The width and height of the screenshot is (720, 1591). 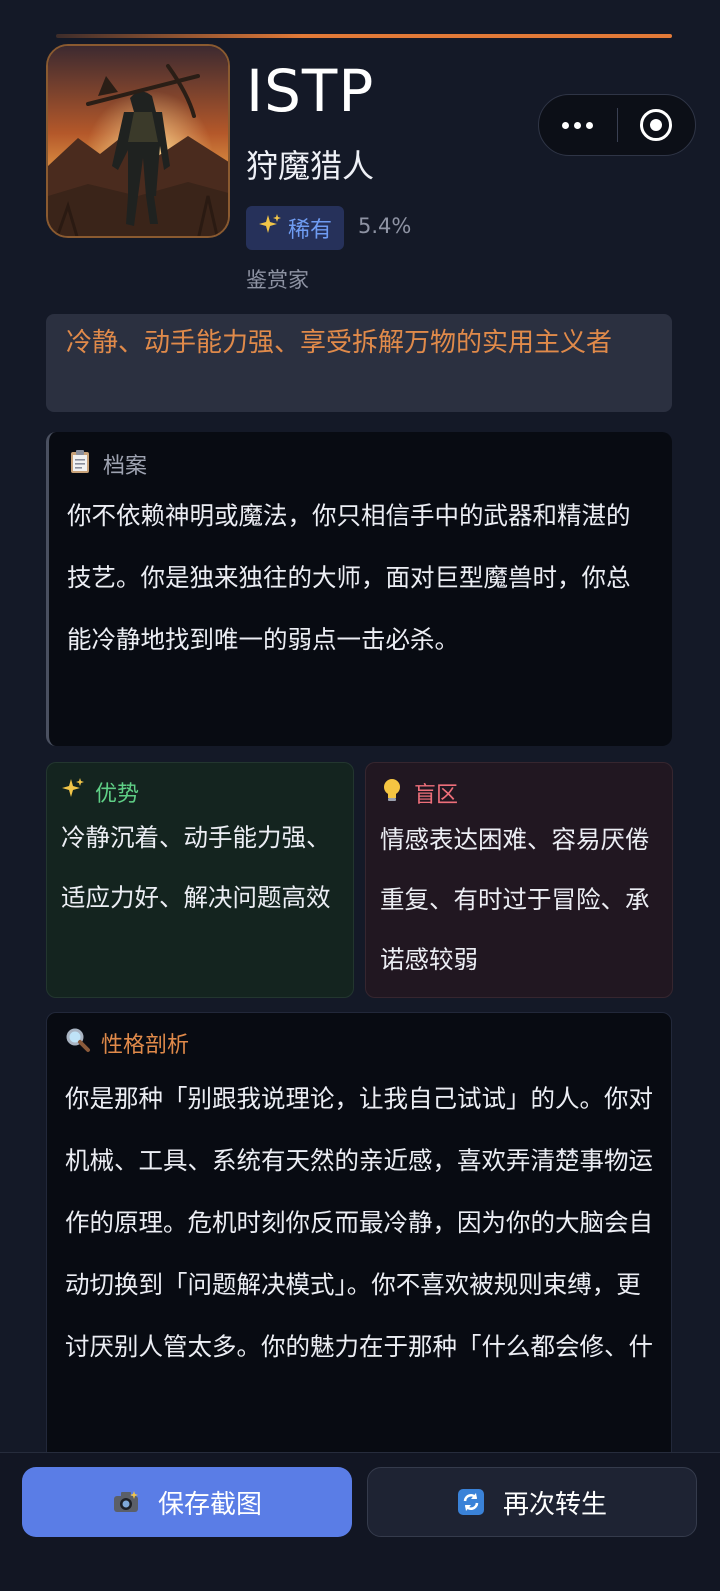 I want to click on analysis-title: 性格剖析, so click(x=145, y=1045).